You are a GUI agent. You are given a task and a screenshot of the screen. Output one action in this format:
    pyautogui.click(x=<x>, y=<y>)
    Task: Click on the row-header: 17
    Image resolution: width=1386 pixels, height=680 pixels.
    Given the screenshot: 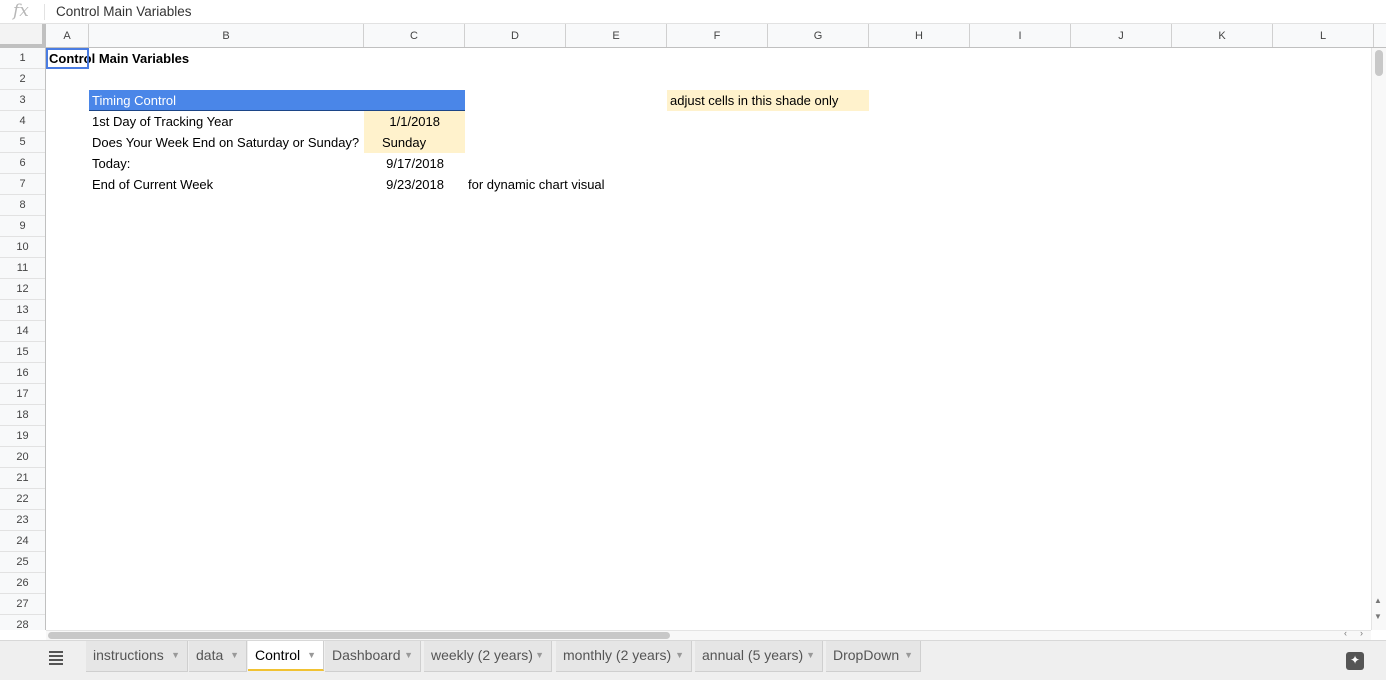 What is the action you would take?
    pyautogui.click(x=22, y=394)
    